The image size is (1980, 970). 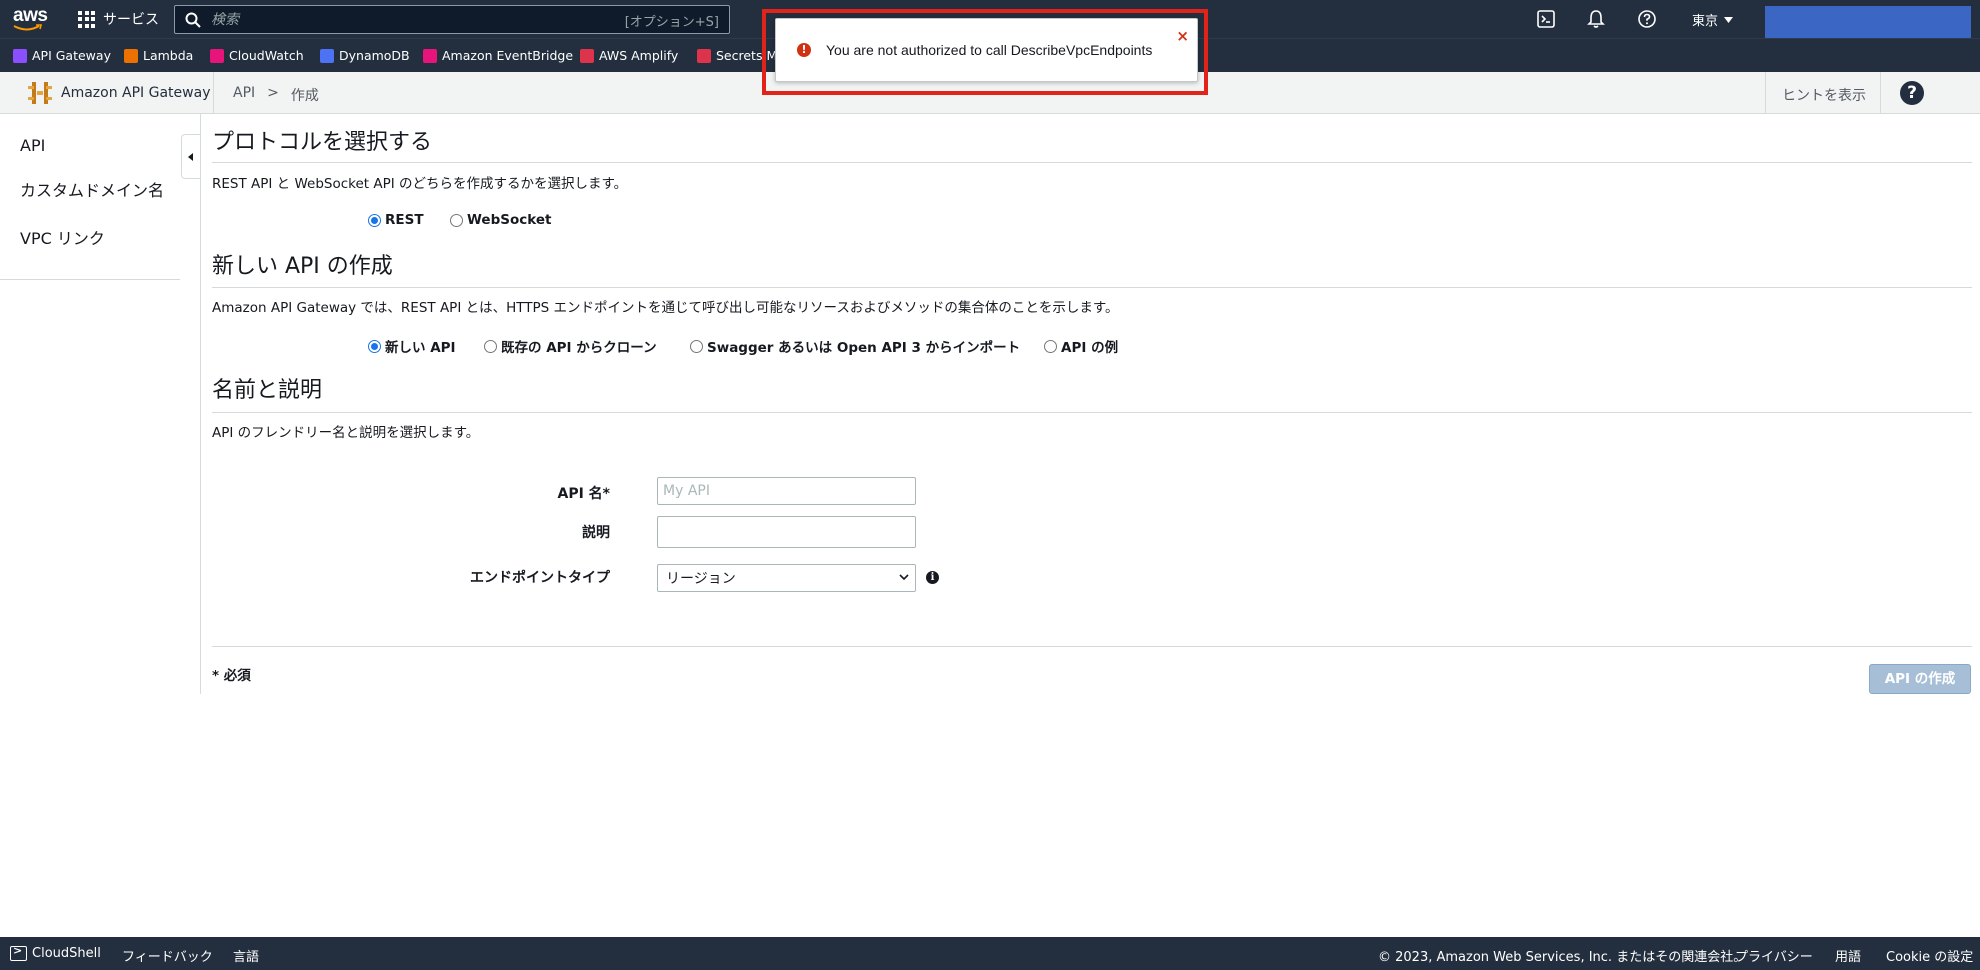 I want to click on radio-label: API の例, so click(x=1090, y=348).